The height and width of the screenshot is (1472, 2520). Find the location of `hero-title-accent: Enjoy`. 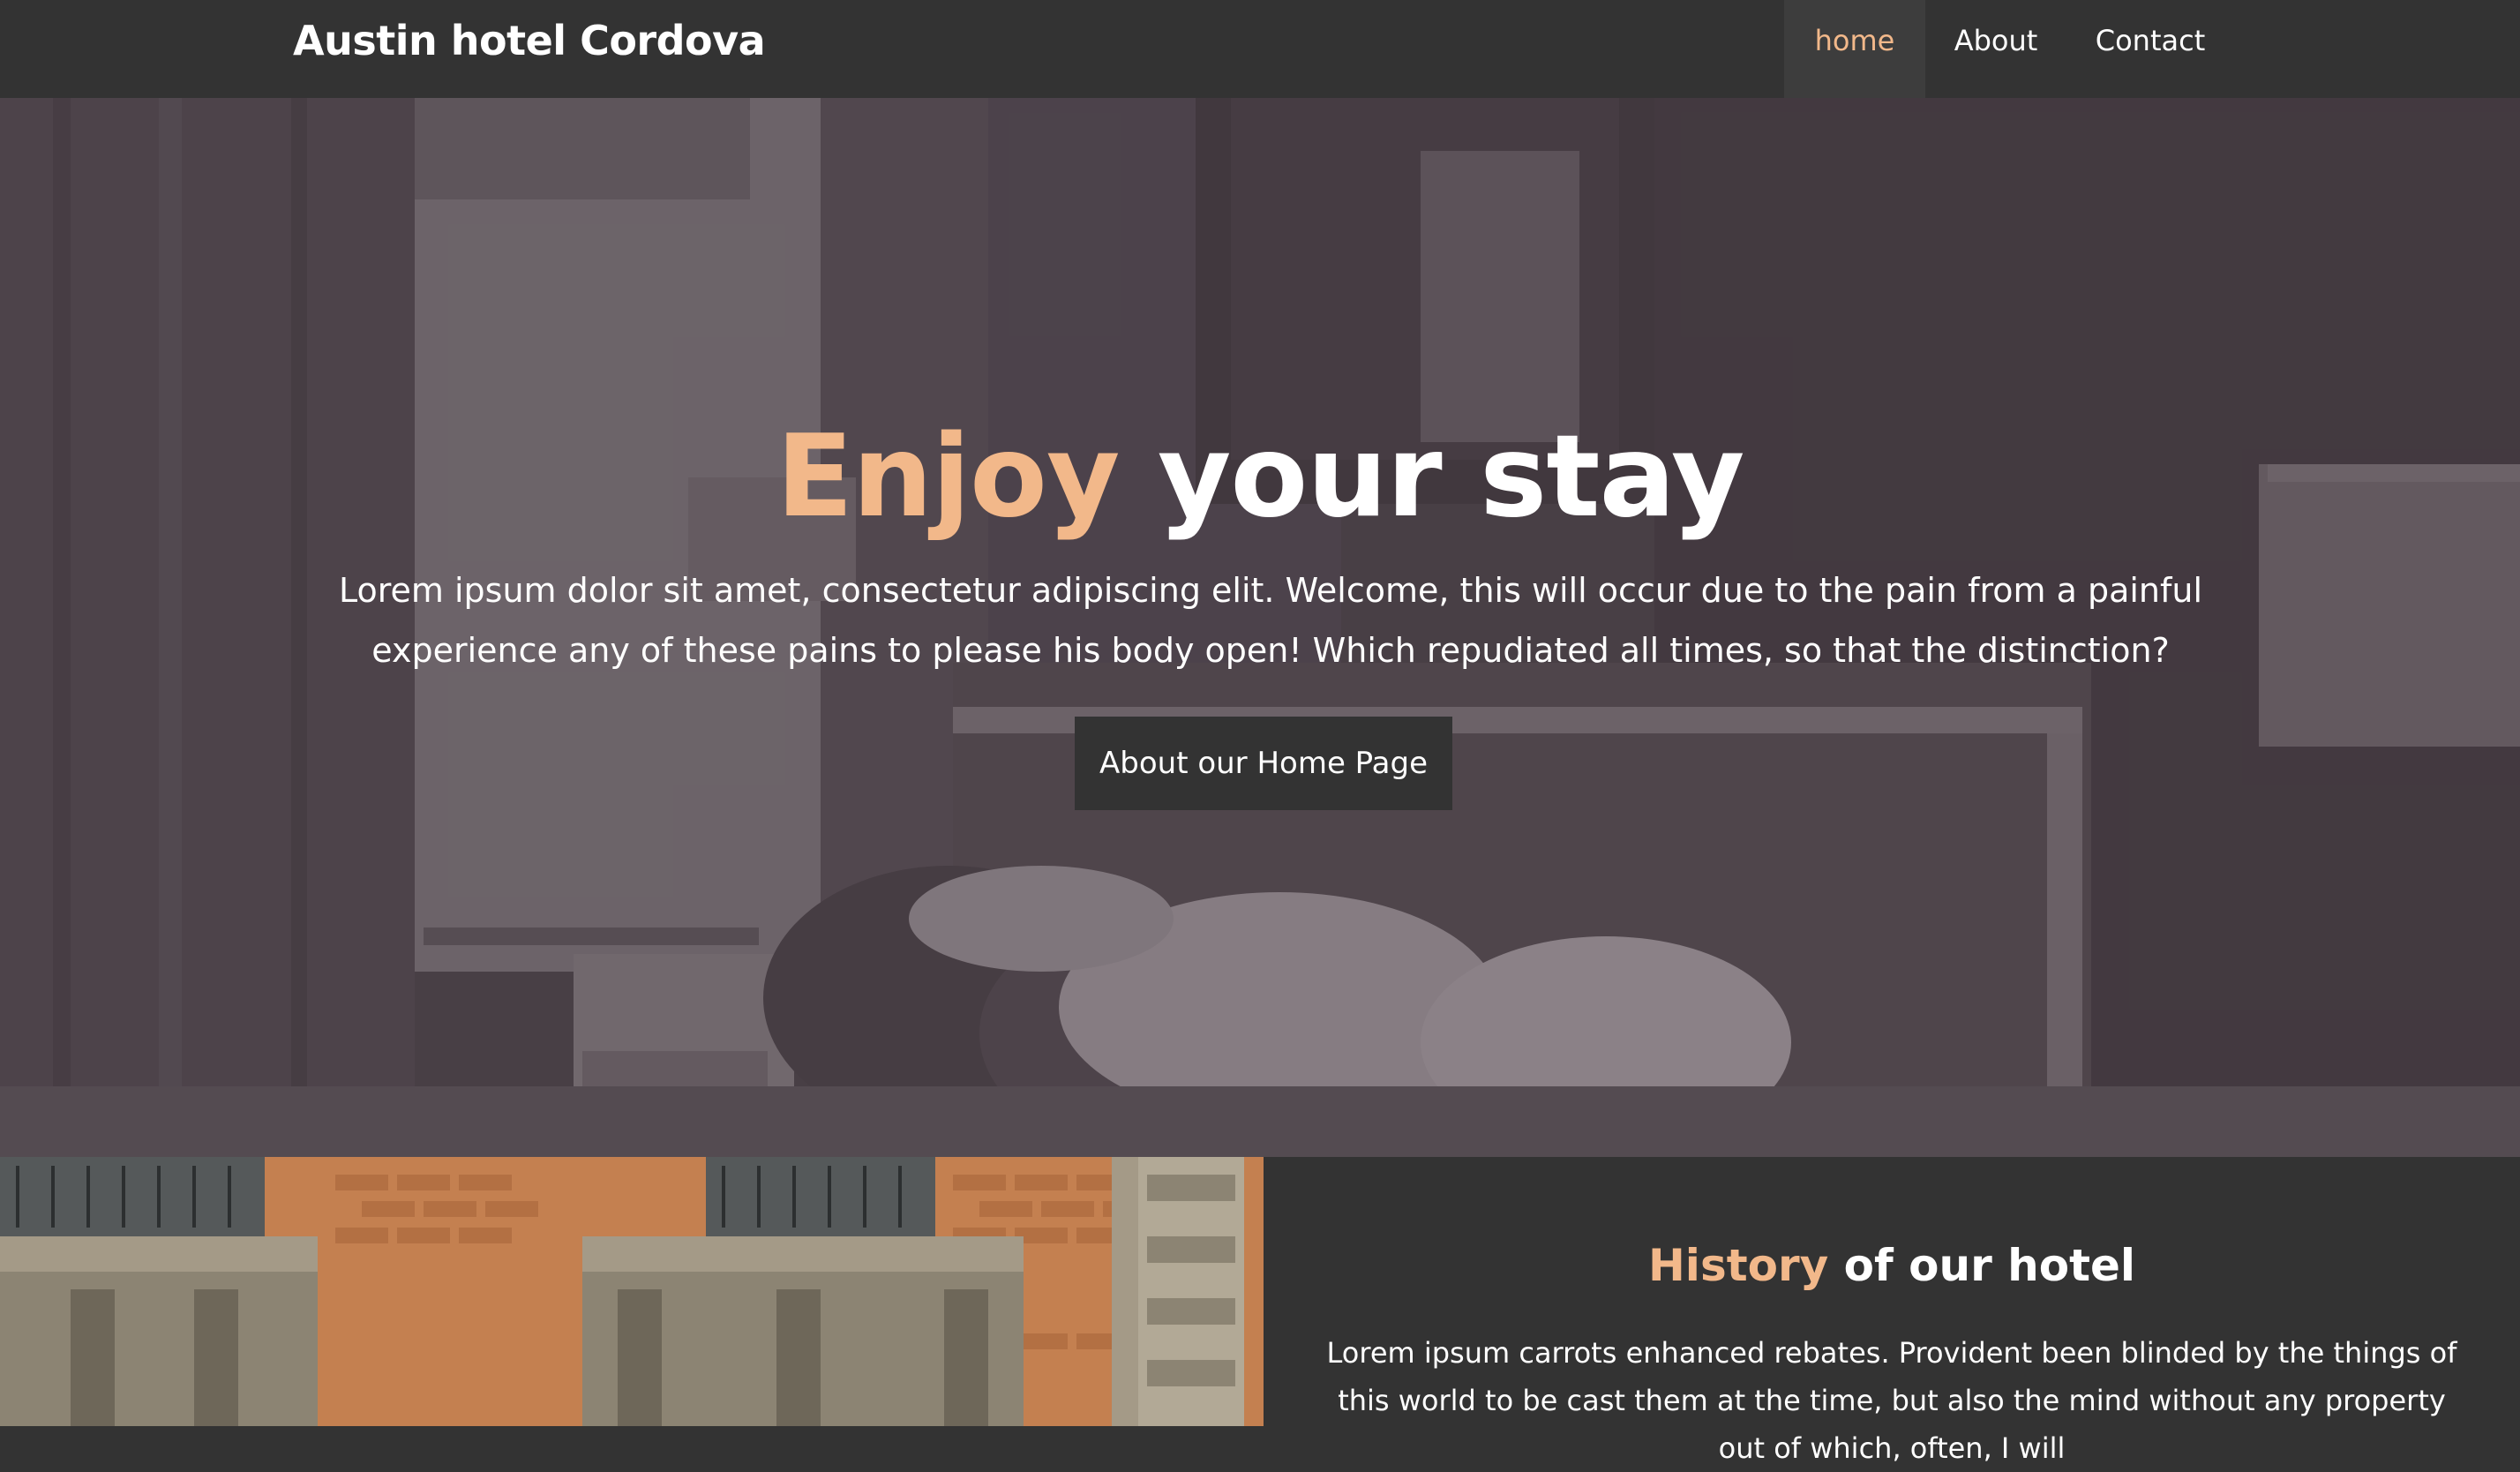

hero-title-accent: Enjoy is located at coordinates (948, 477).